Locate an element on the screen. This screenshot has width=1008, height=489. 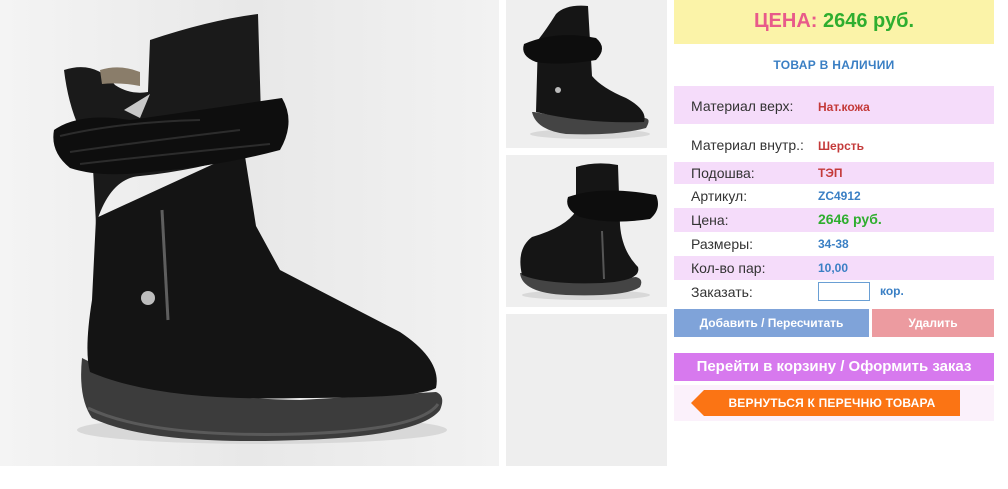
spec-row-price: Цена: 2646 руб. is located at coordinates (834, 220).